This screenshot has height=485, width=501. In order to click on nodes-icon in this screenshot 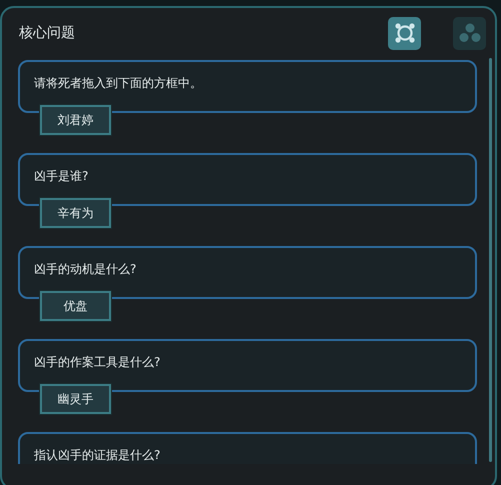, I will do `click(405, 33)`.